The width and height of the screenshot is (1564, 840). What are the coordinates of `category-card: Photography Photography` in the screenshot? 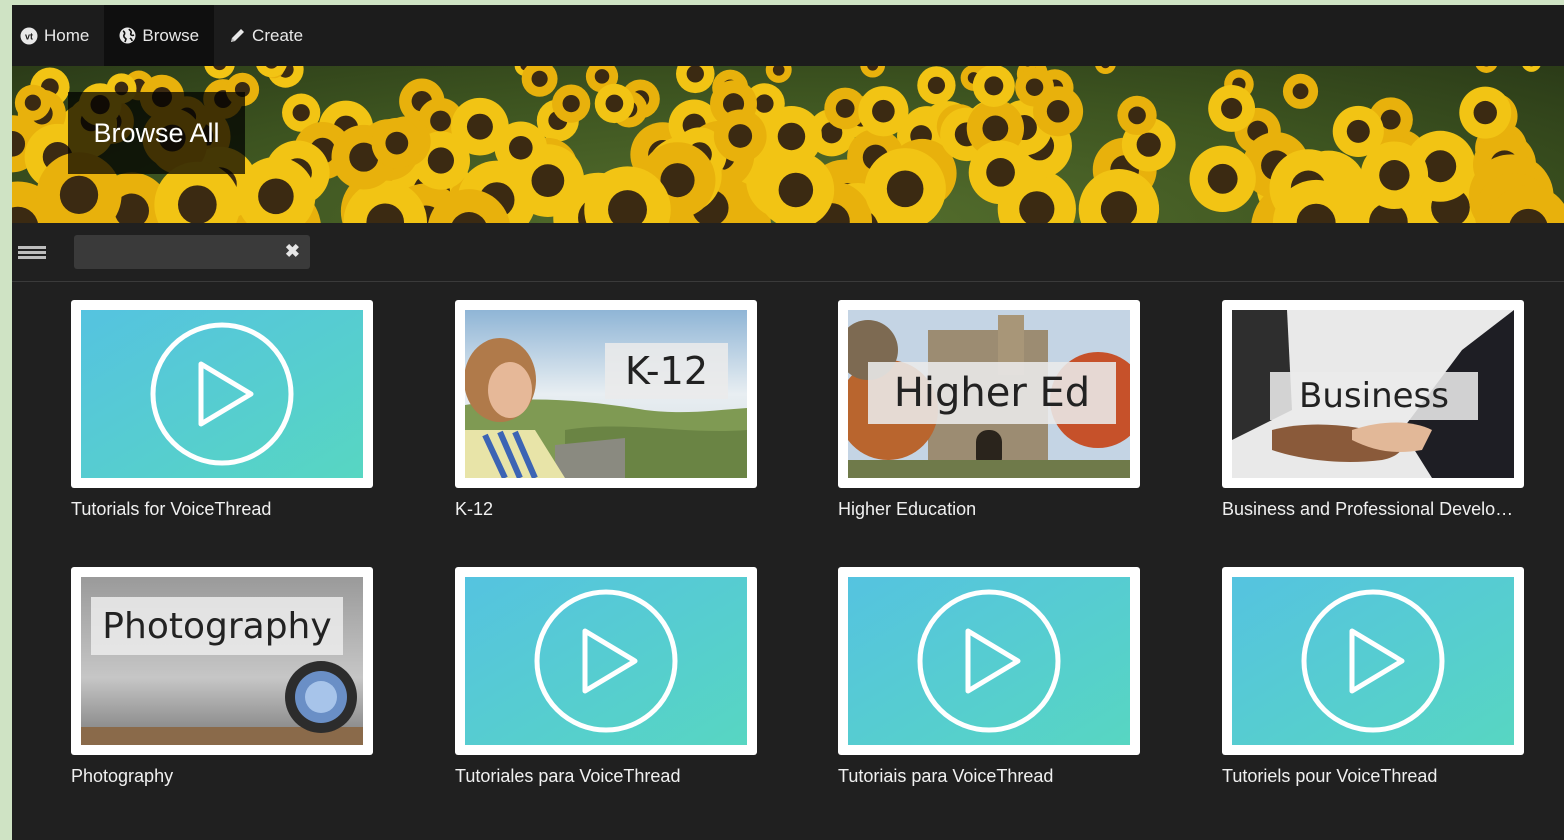 It's located at (222, 677).